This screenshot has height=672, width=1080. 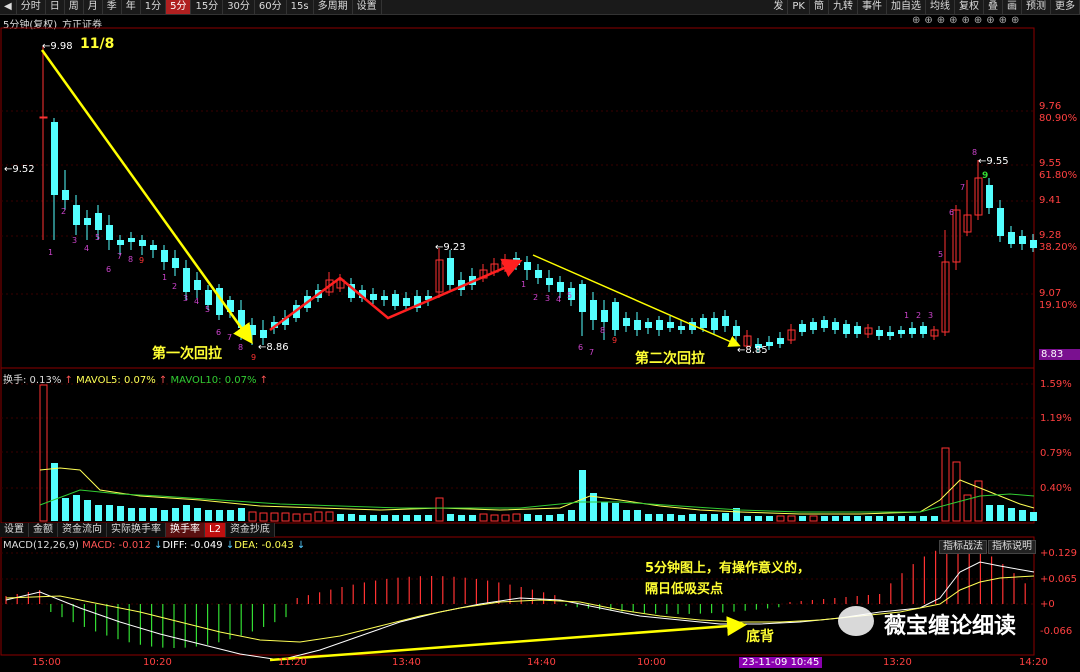 What do you see at coordinates (97, 44) in the screenshot?
I see `date-mark-label: 11/8` at bounding box center [97, 44].